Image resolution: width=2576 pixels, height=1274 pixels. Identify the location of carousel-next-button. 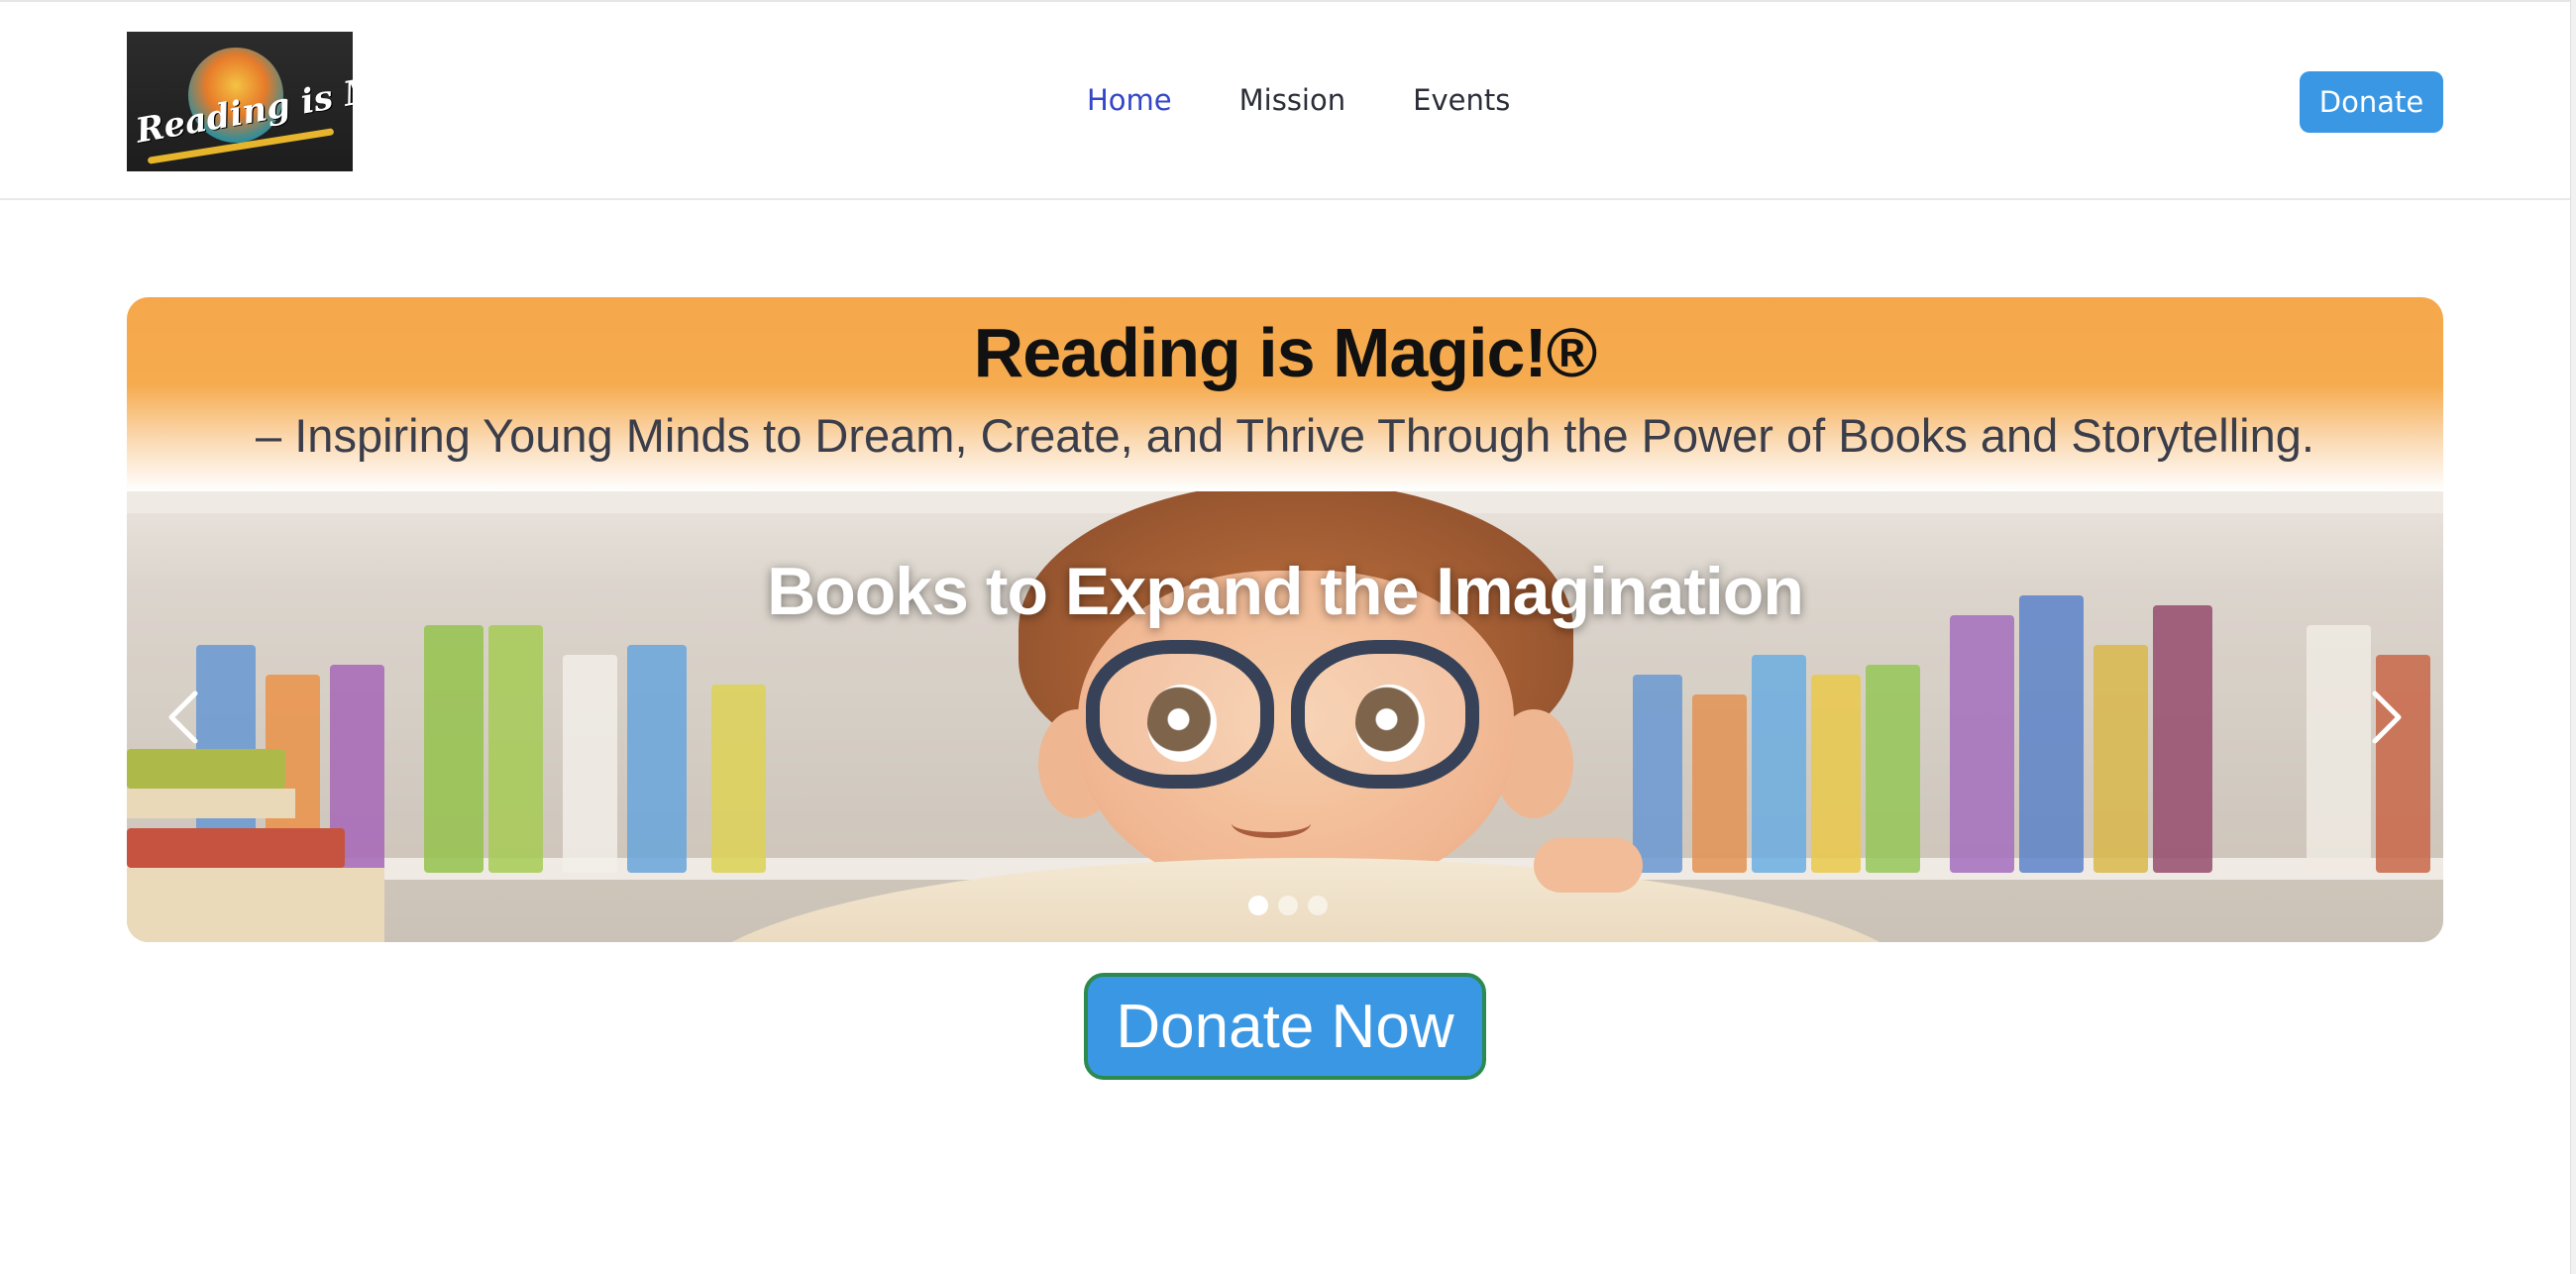
(2386, 717).